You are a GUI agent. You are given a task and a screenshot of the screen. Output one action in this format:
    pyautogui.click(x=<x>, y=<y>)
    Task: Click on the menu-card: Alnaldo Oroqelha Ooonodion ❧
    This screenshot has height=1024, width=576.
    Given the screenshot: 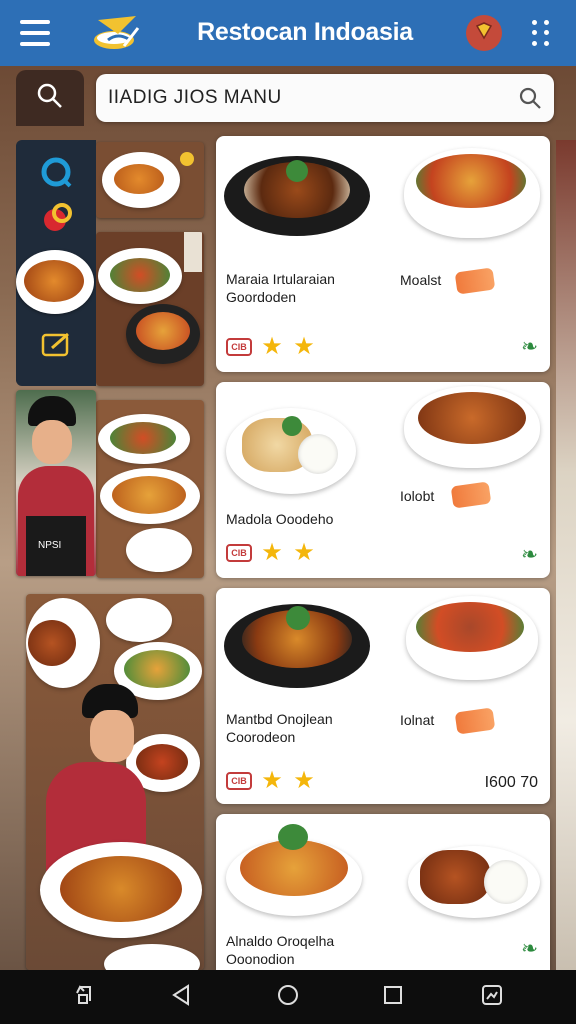 What is the action you would take?
    pyautogui.click(x=383, y=892)
    